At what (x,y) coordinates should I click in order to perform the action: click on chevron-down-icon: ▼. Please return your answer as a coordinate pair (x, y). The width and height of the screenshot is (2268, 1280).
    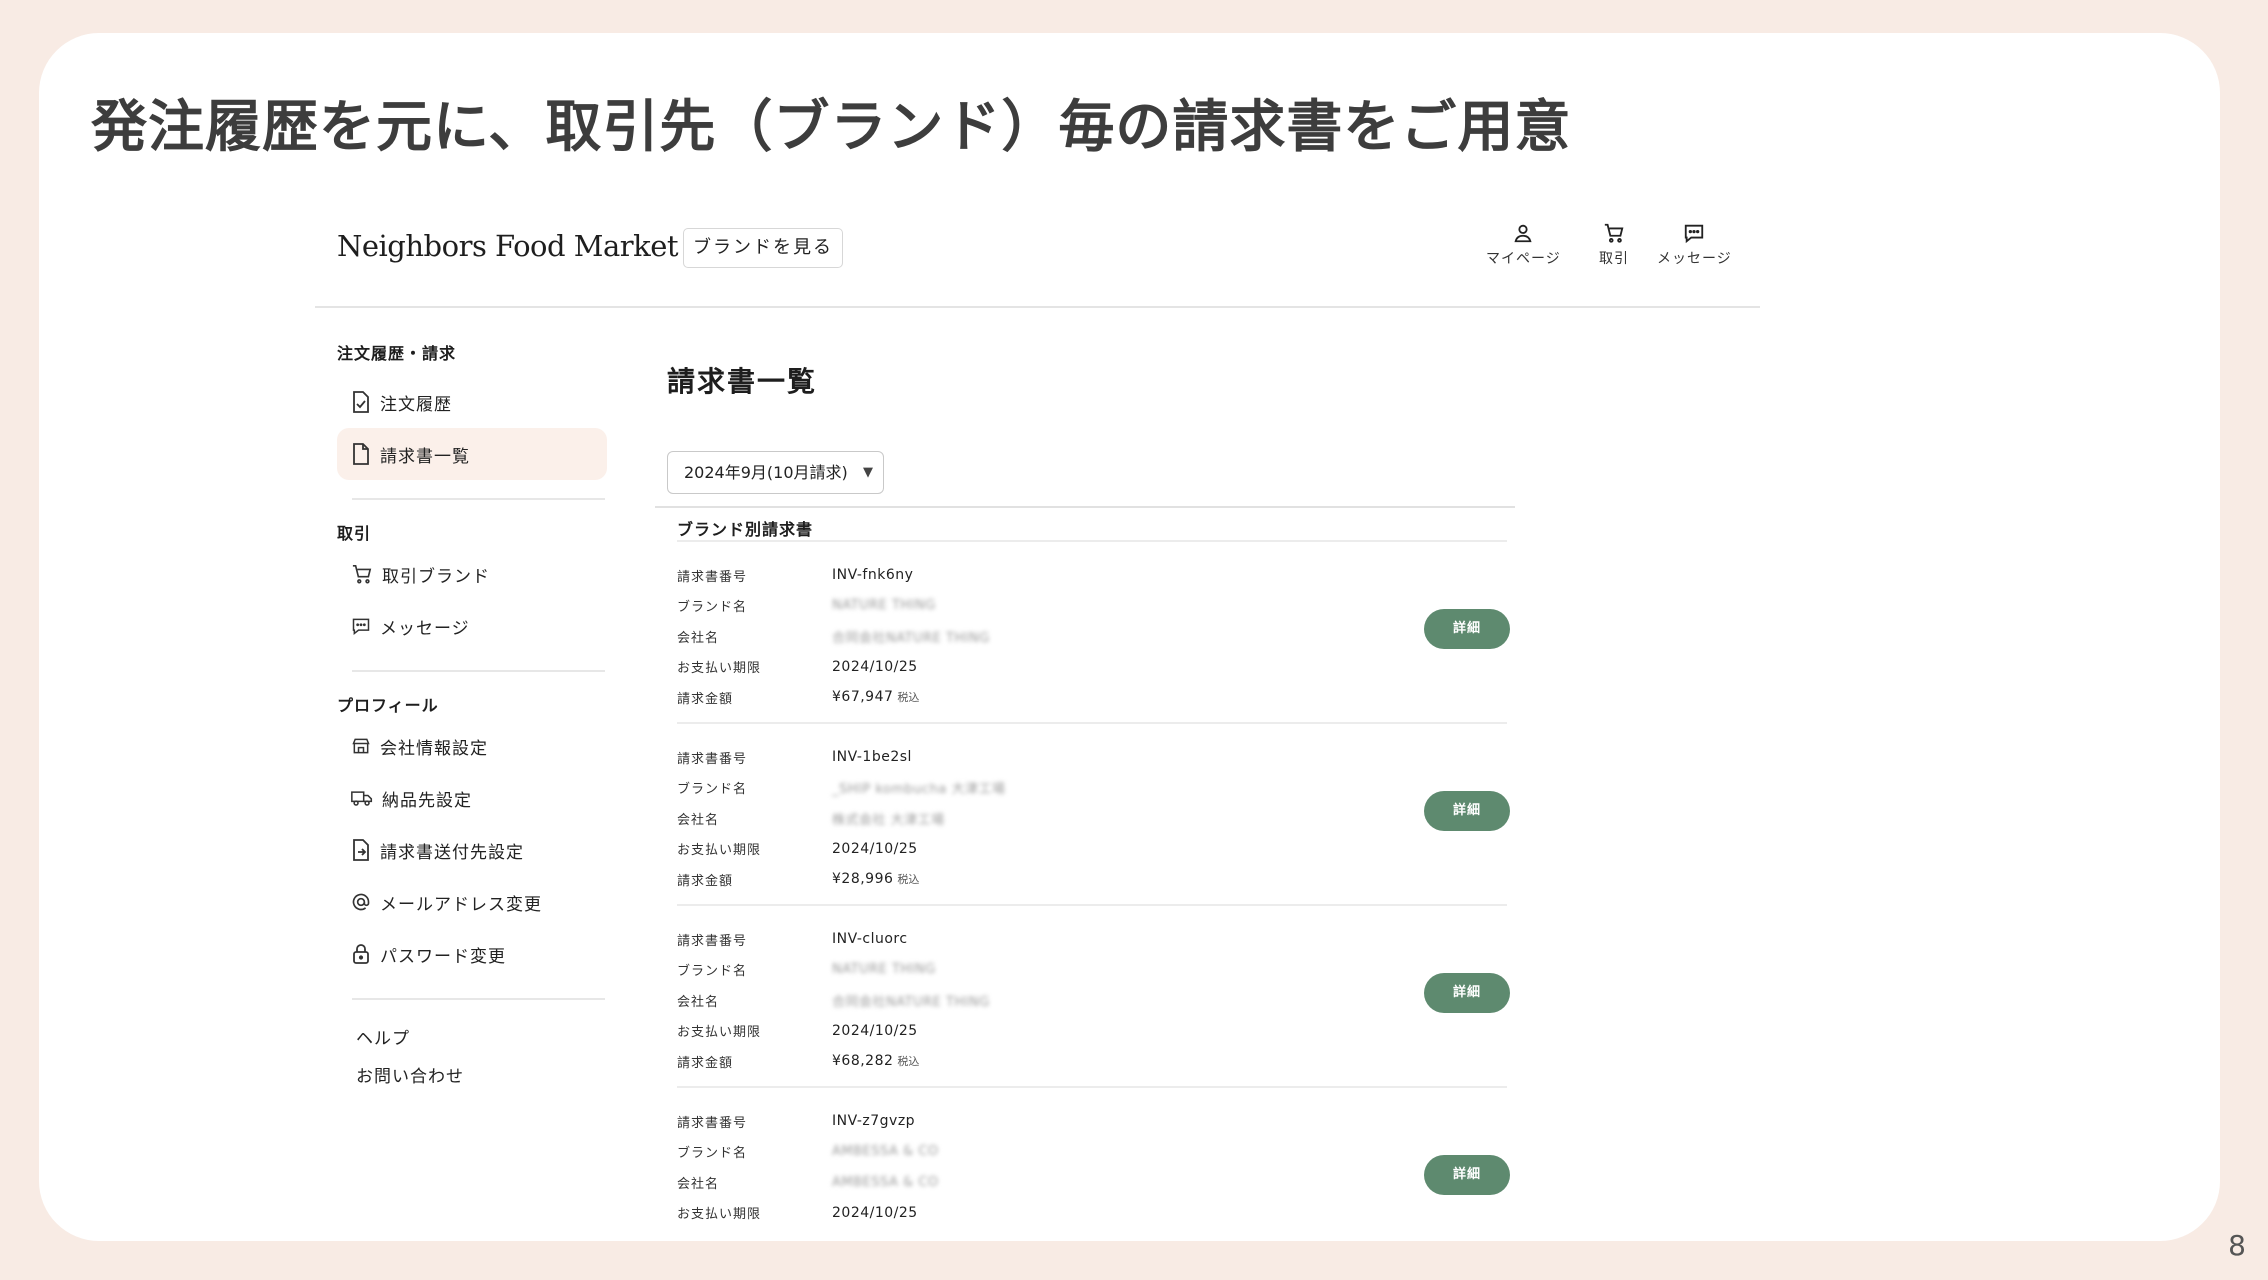
    Looking at the image, I should click on (868, 472).